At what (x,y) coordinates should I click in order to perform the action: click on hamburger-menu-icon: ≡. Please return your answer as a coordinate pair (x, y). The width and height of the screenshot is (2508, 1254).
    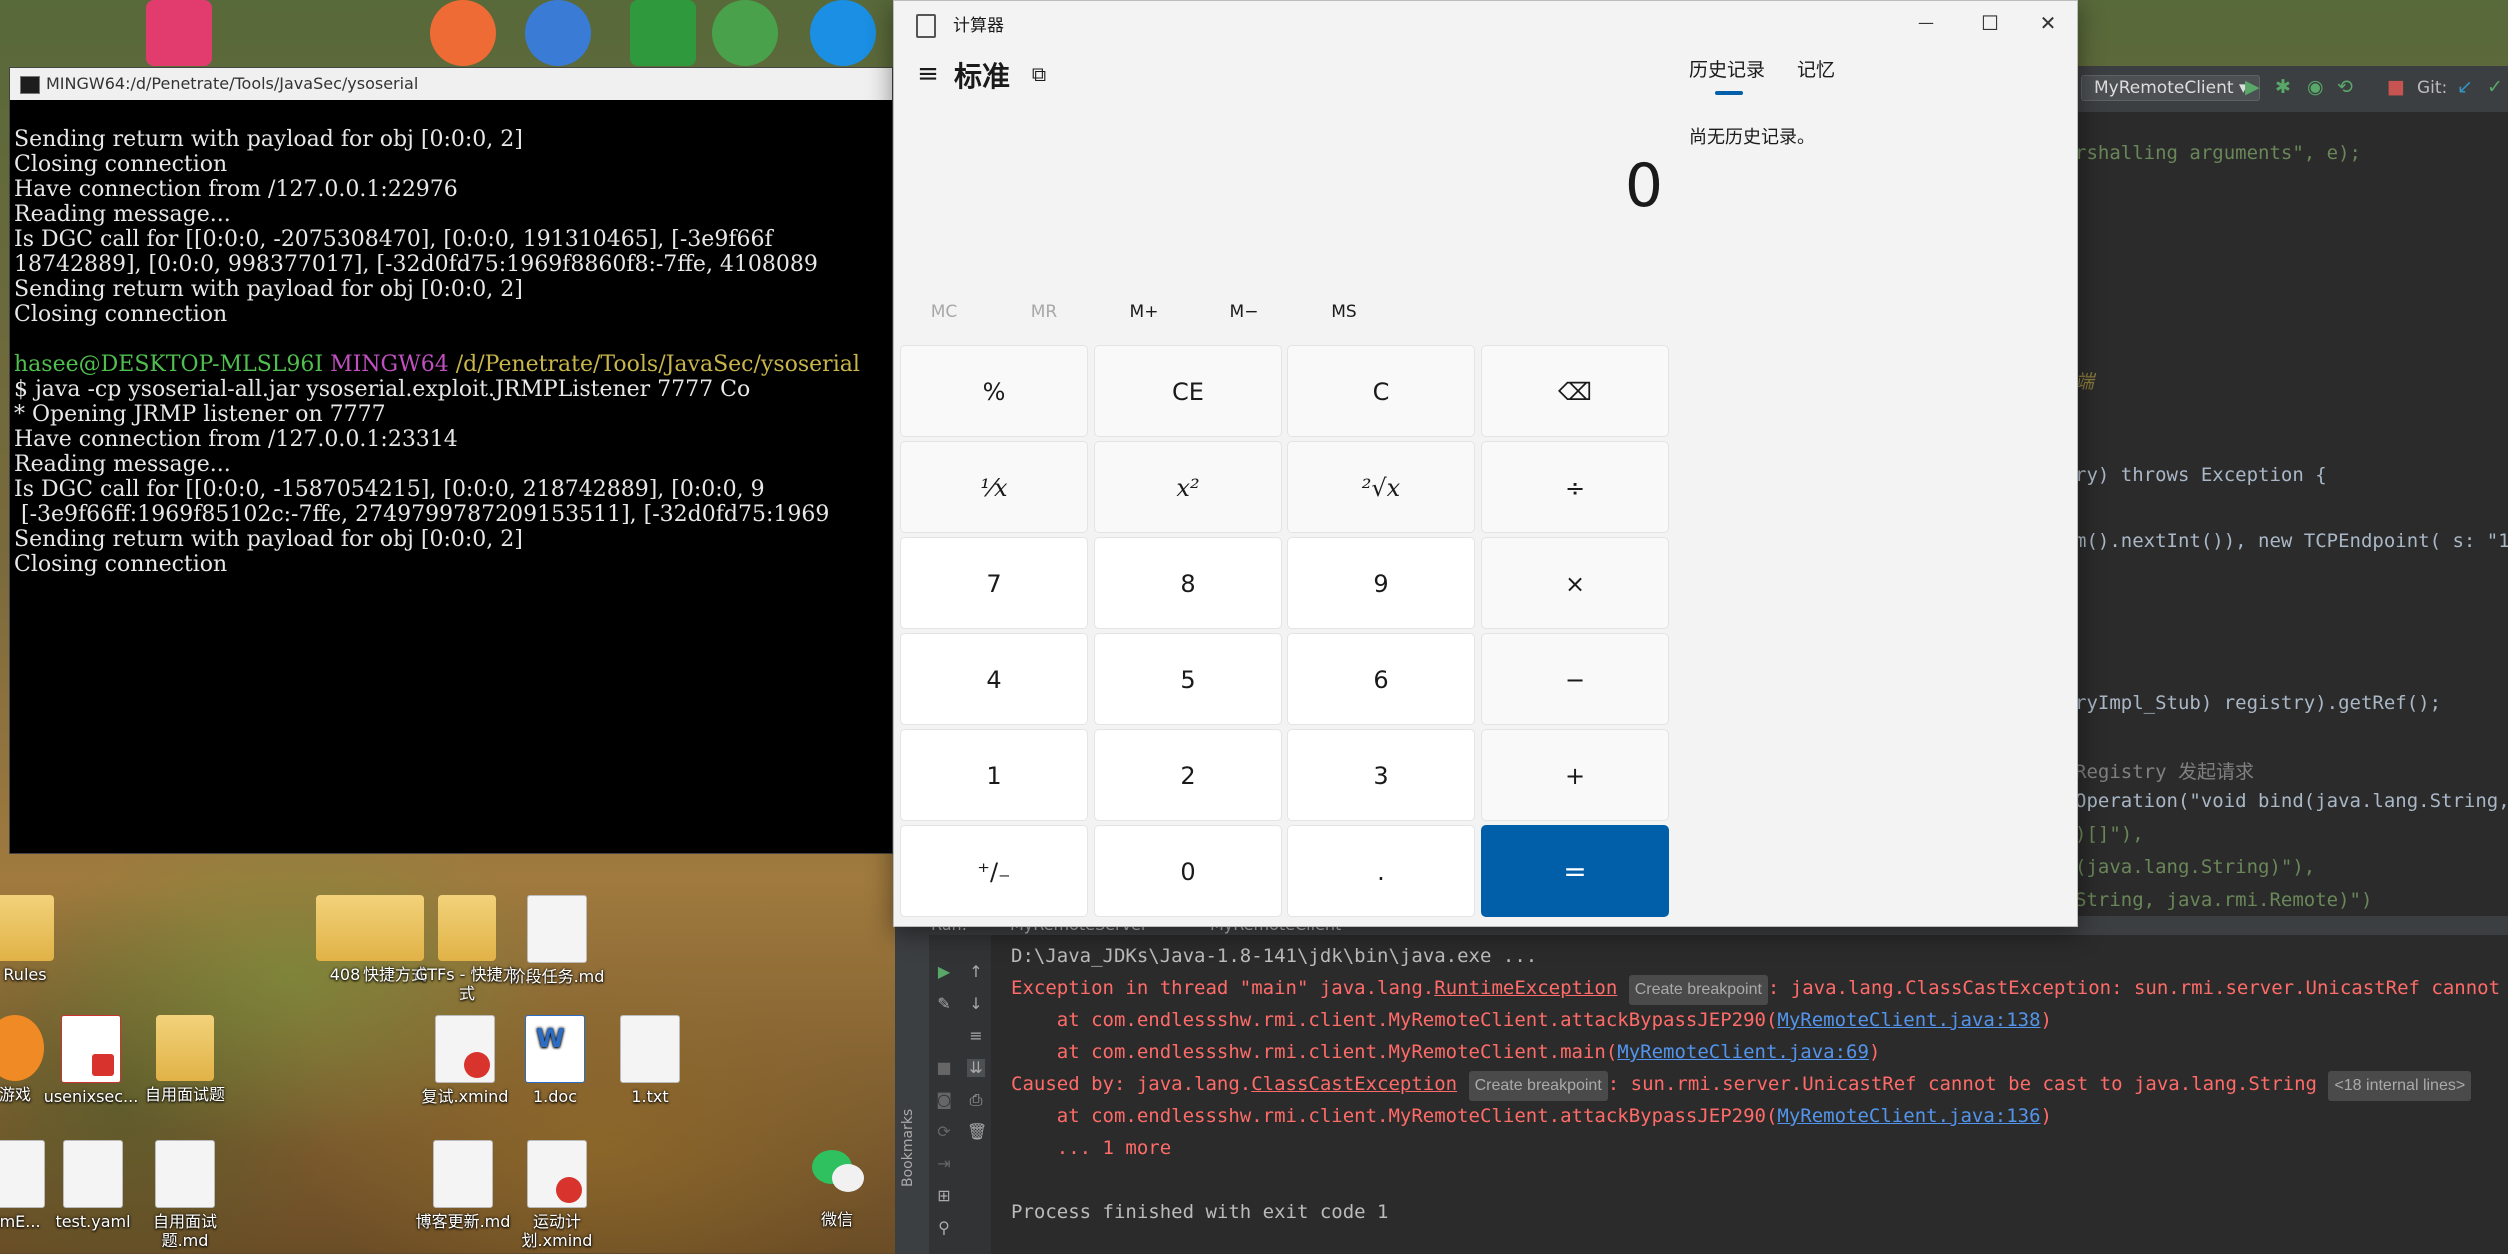
    Looking at the image, I should click on (928, 74).